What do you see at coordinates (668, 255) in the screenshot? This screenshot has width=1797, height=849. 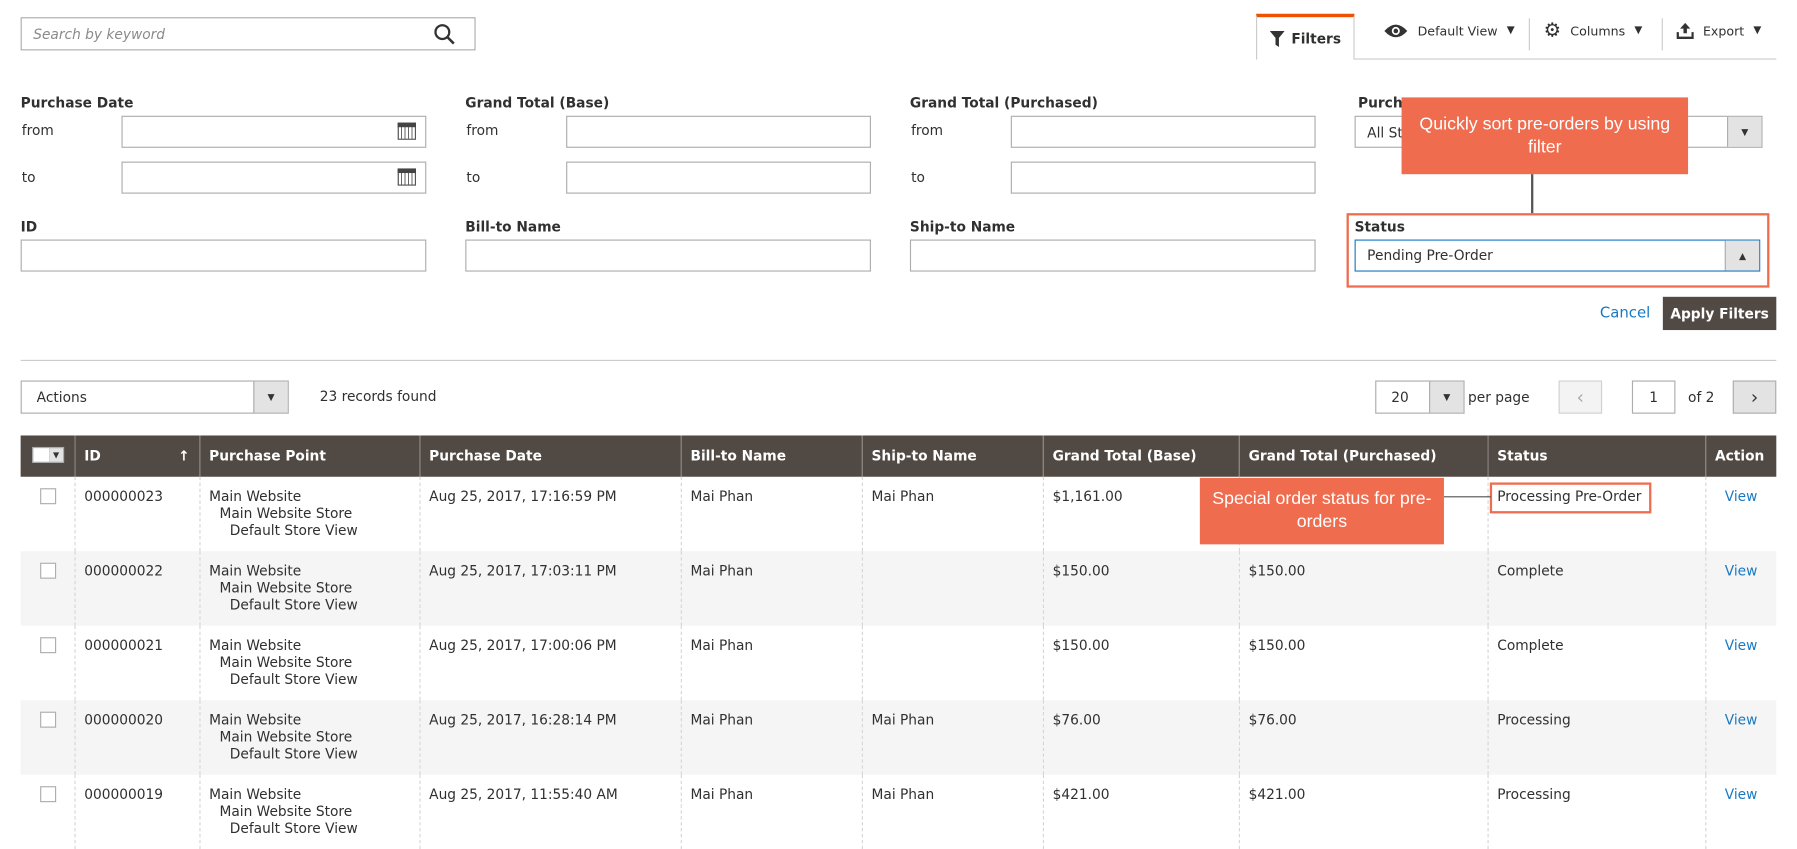 I see `bill-to-input` at bounding box center [668, 255].